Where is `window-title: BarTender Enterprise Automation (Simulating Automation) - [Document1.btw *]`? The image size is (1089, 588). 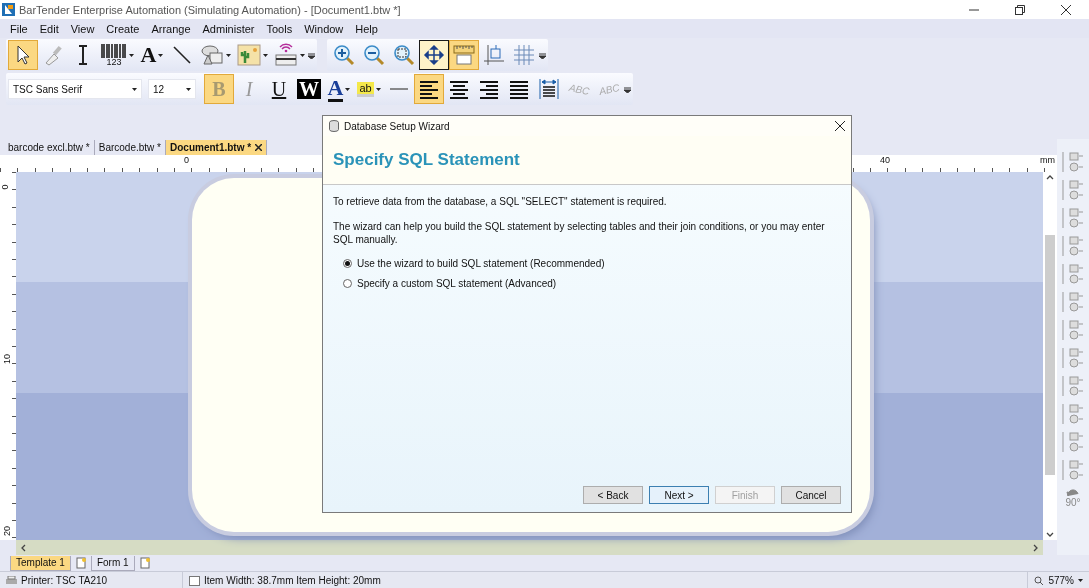 window-title: BarTender Enterprise Automation (Simulating Automation) - [Document1.btw *] is located at coordinates (210, 9).